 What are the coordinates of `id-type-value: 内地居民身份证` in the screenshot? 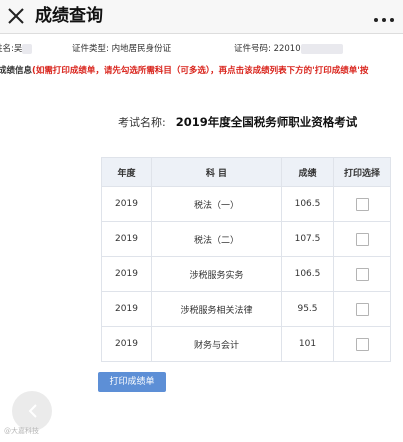 It's located at (141, 49).